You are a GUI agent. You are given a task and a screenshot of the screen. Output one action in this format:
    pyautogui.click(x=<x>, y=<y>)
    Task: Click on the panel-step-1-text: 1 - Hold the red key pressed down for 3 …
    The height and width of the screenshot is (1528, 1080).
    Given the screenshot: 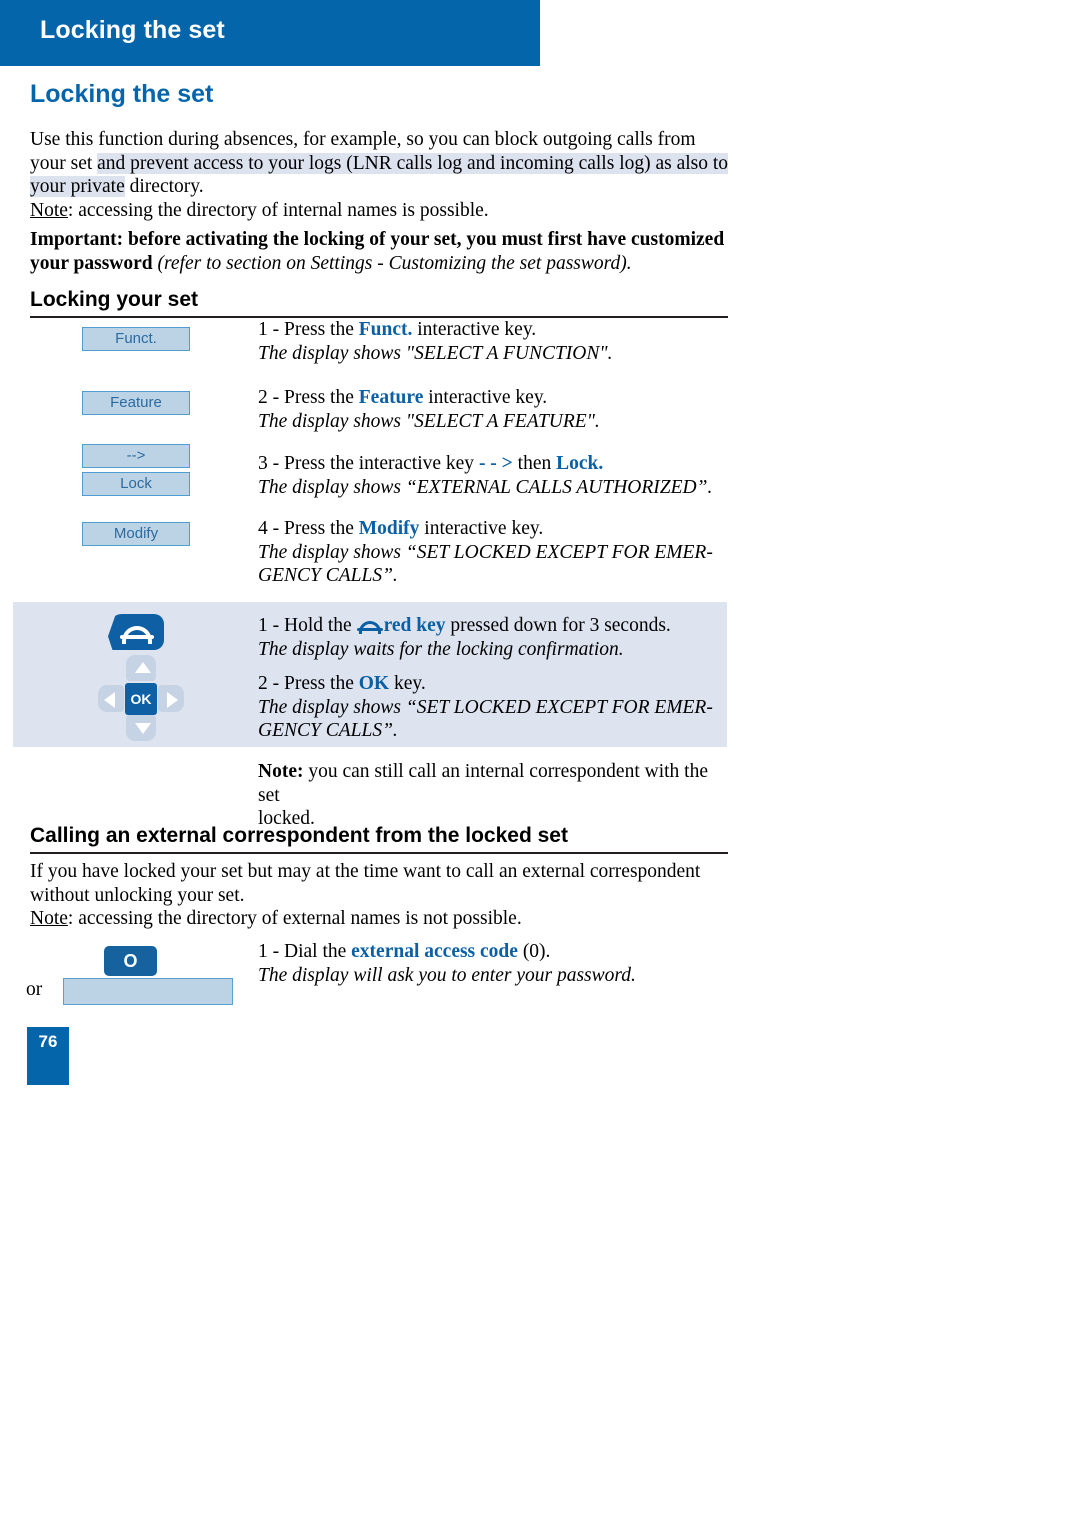 What is the action you would take?
    pyautogui.click(x=498, y=637)
    